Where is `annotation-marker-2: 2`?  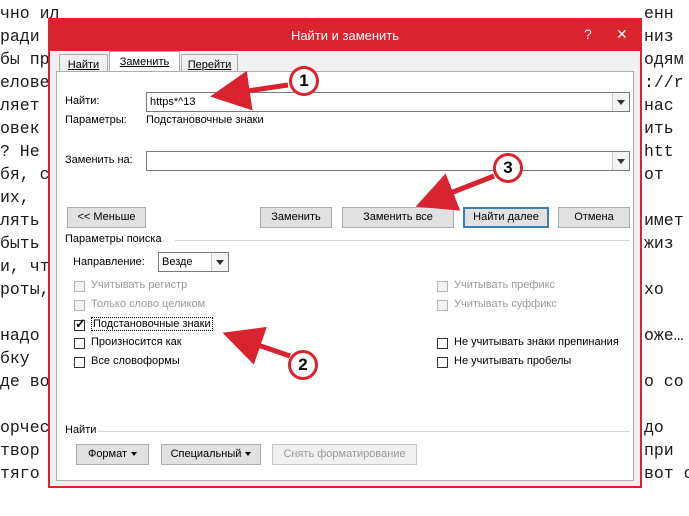
annotation-marker-2: 2 is located at coordinates (303, 365).